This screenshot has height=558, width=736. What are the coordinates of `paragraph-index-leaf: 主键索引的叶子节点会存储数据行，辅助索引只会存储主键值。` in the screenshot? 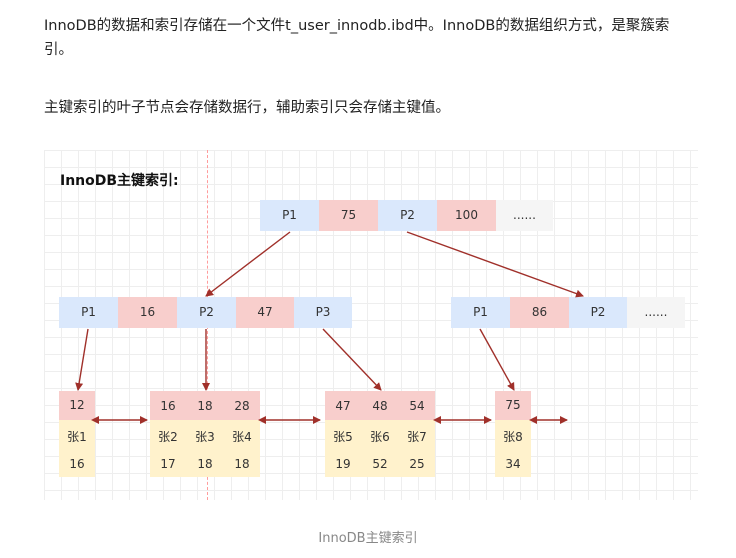 It's located at (247, 108).